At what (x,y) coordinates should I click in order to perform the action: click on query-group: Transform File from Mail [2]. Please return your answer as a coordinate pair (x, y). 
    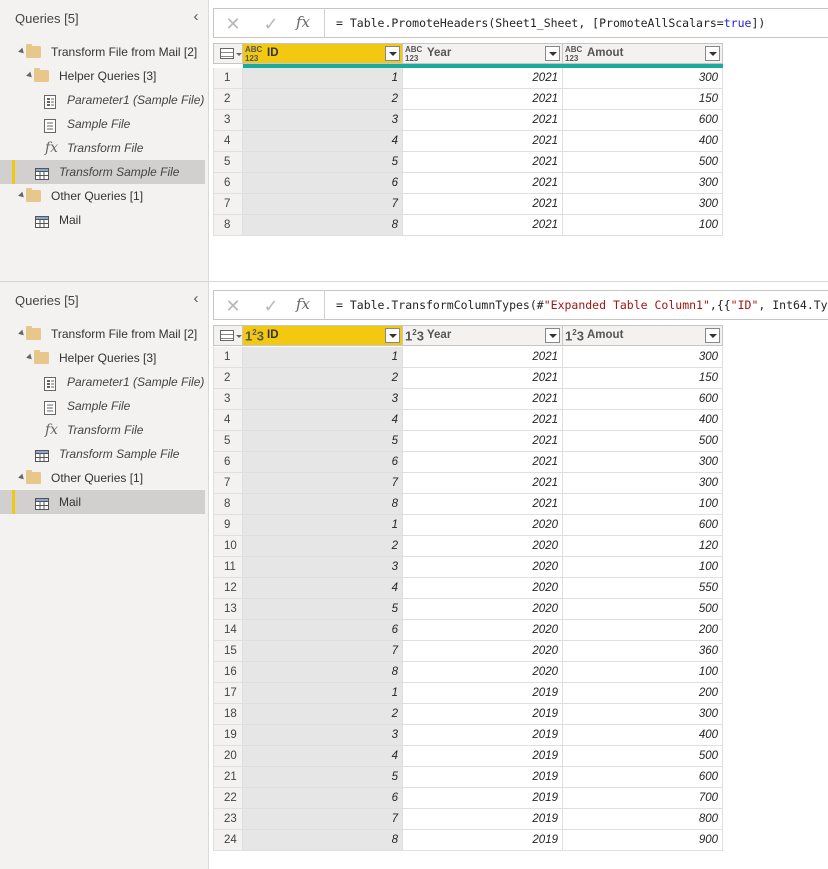
    Looking at the image, I should click on (102, 334).